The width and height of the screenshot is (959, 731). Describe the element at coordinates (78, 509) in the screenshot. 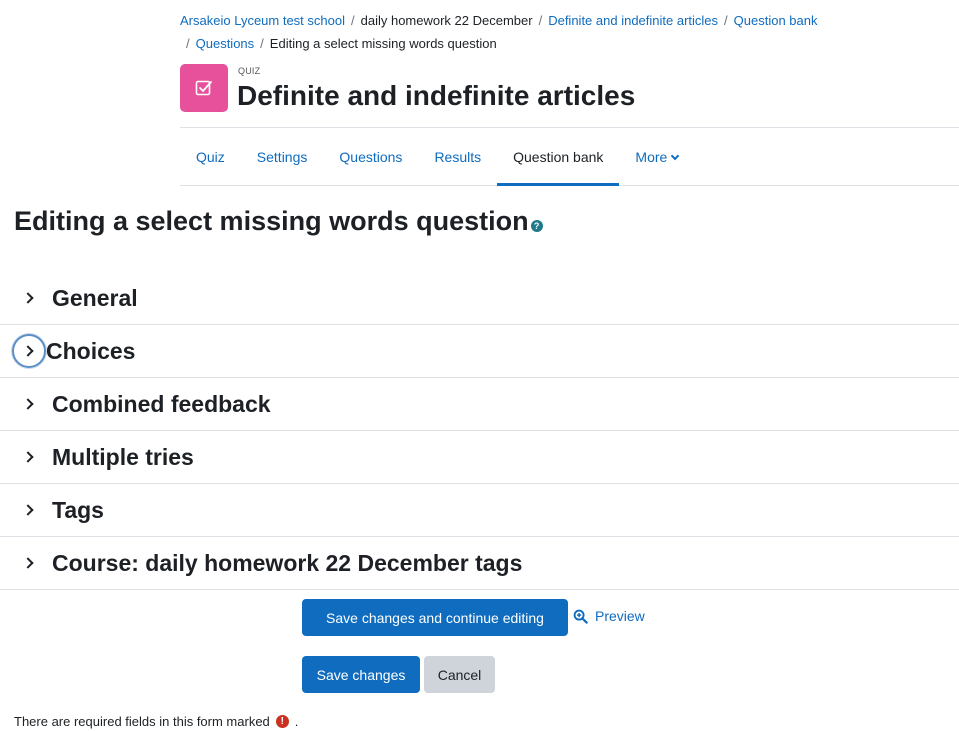

I see `section-label: Tags` at that location.